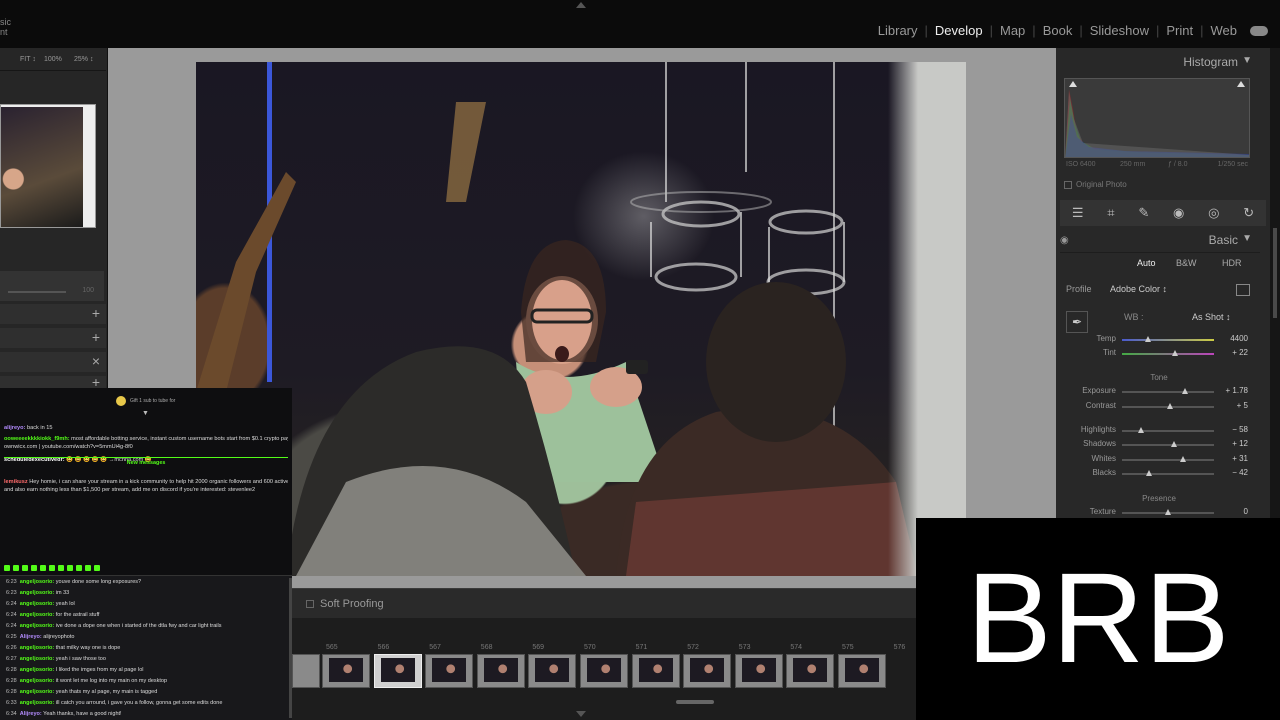 The image size is (1280, 720). What do you see at coordinates (28, 59) in the screenshot?
I see `zoom-fit: FIT ↕` at bounding box center [28, 59].